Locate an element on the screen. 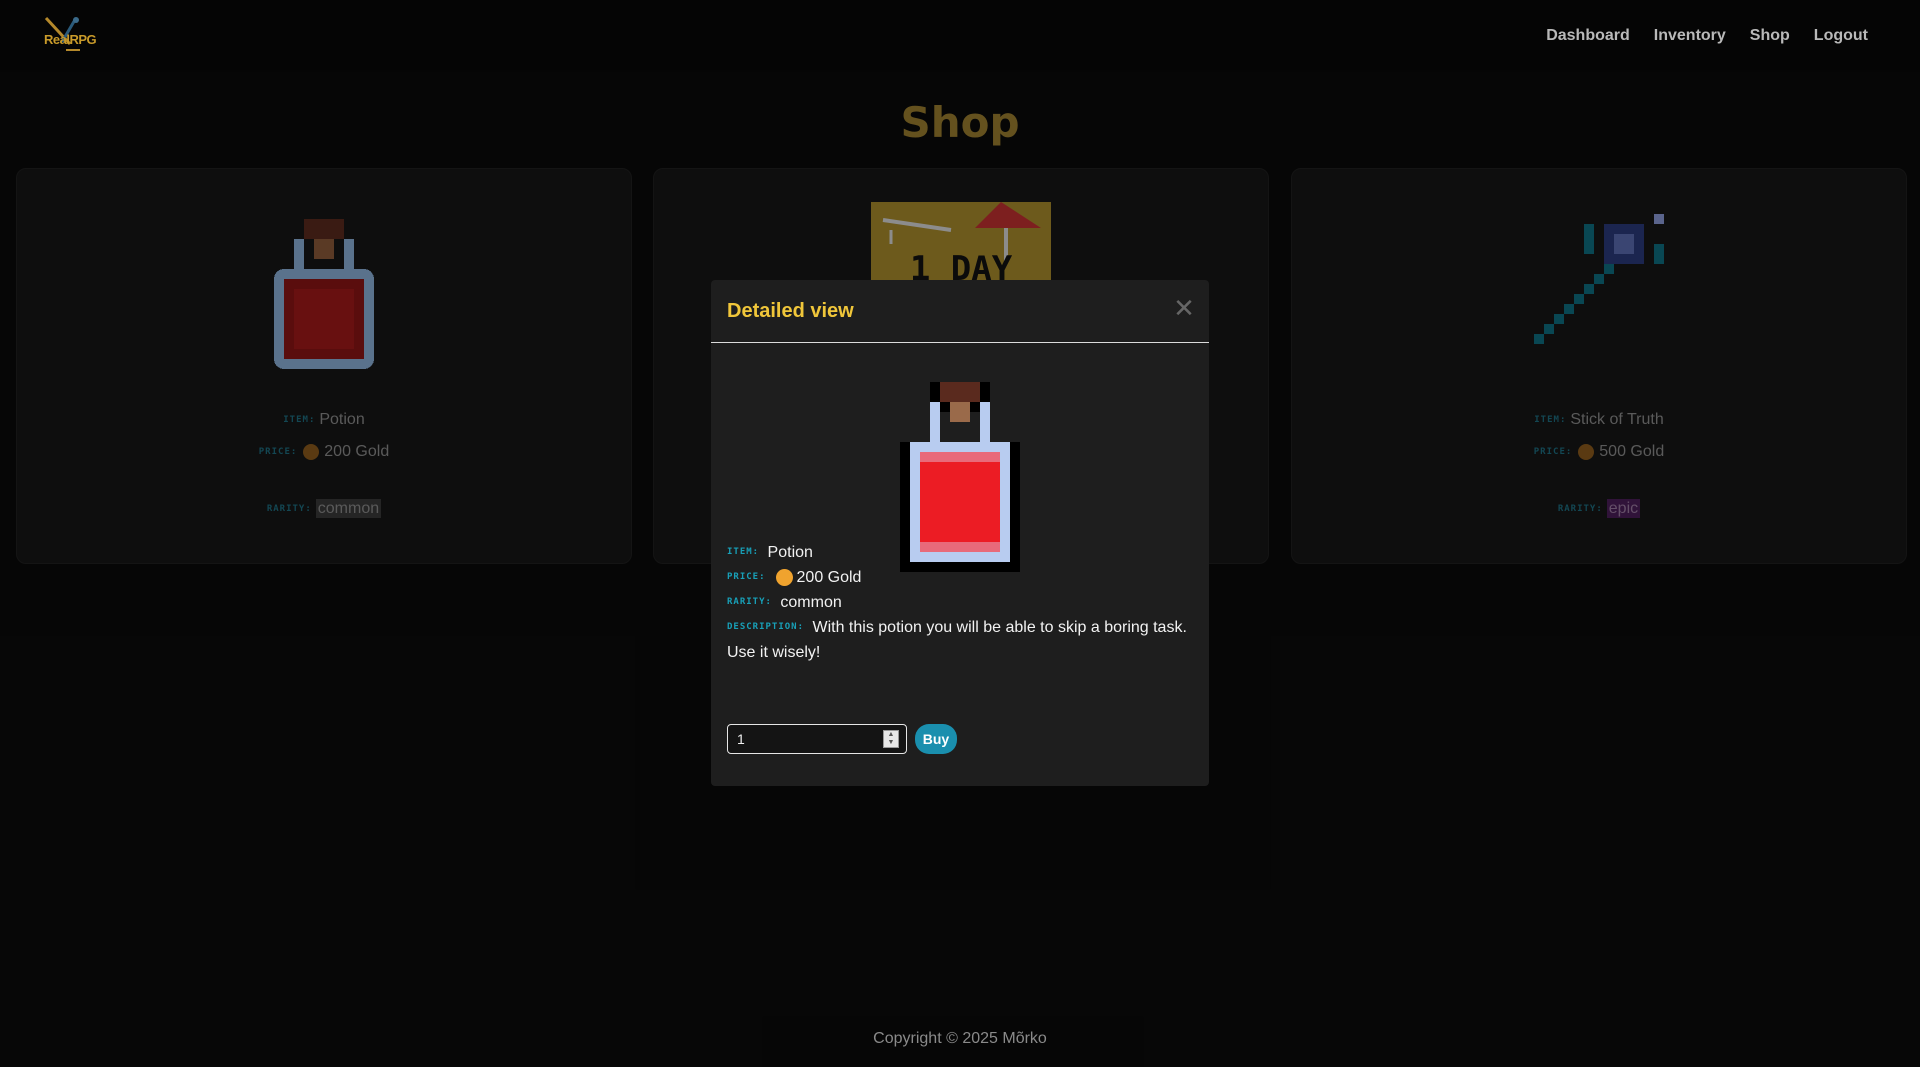  navbar: RealRPG Dashboard Inventory Shop Logout is located at coordinates (960, 36).